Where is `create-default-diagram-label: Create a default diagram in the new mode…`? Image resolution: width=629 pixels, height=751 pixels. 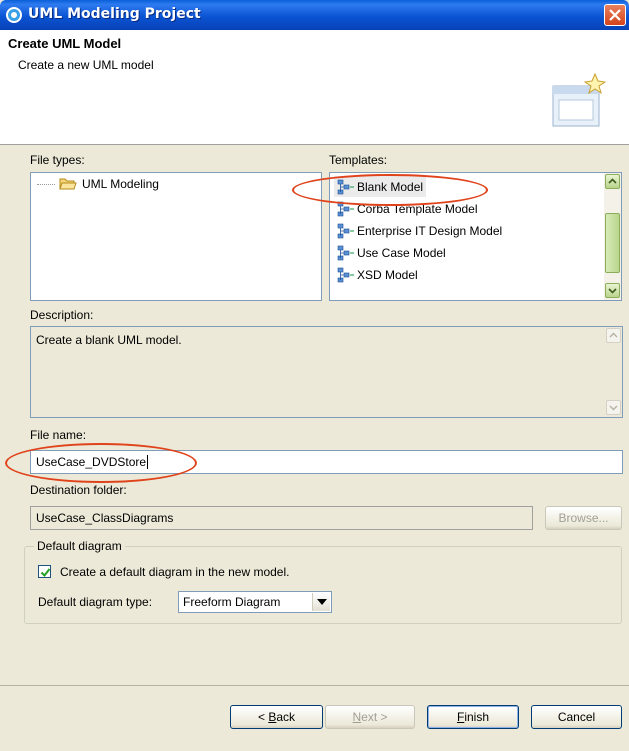
create-default-diagram-label: Create a default diagram in the new mode… is located at coordinates (174, 572).